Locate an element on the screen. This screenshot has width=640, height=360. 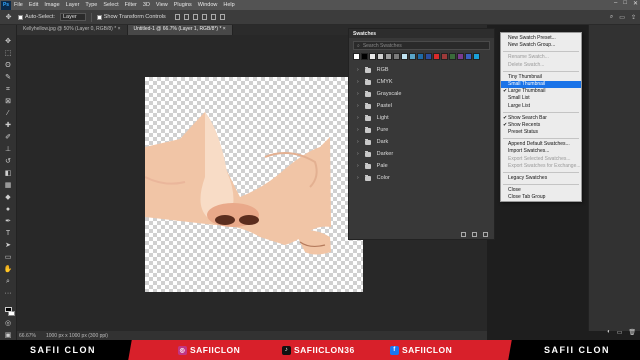
adjust-icon: ◐ is located at coordinates (609, 332).